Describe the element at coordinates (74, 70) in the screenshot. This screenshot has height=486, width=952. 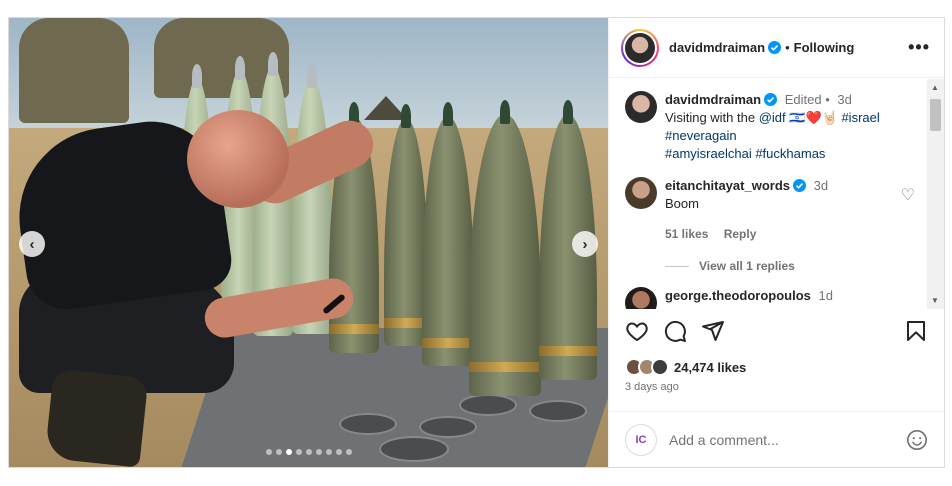
I see `photo-soldier-left` at that location.